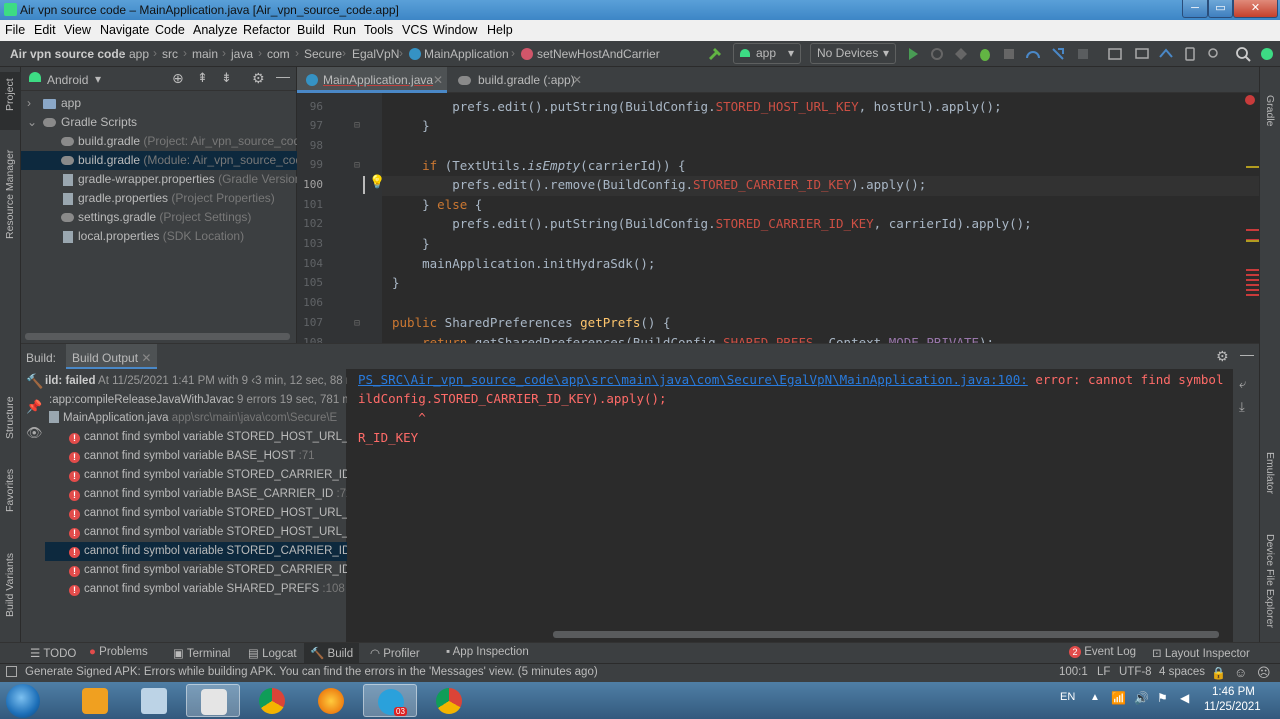 The width and height of the screenshot is (1280, 719). I want to click on tab-build: 🔨 Build, so click(332, 653).